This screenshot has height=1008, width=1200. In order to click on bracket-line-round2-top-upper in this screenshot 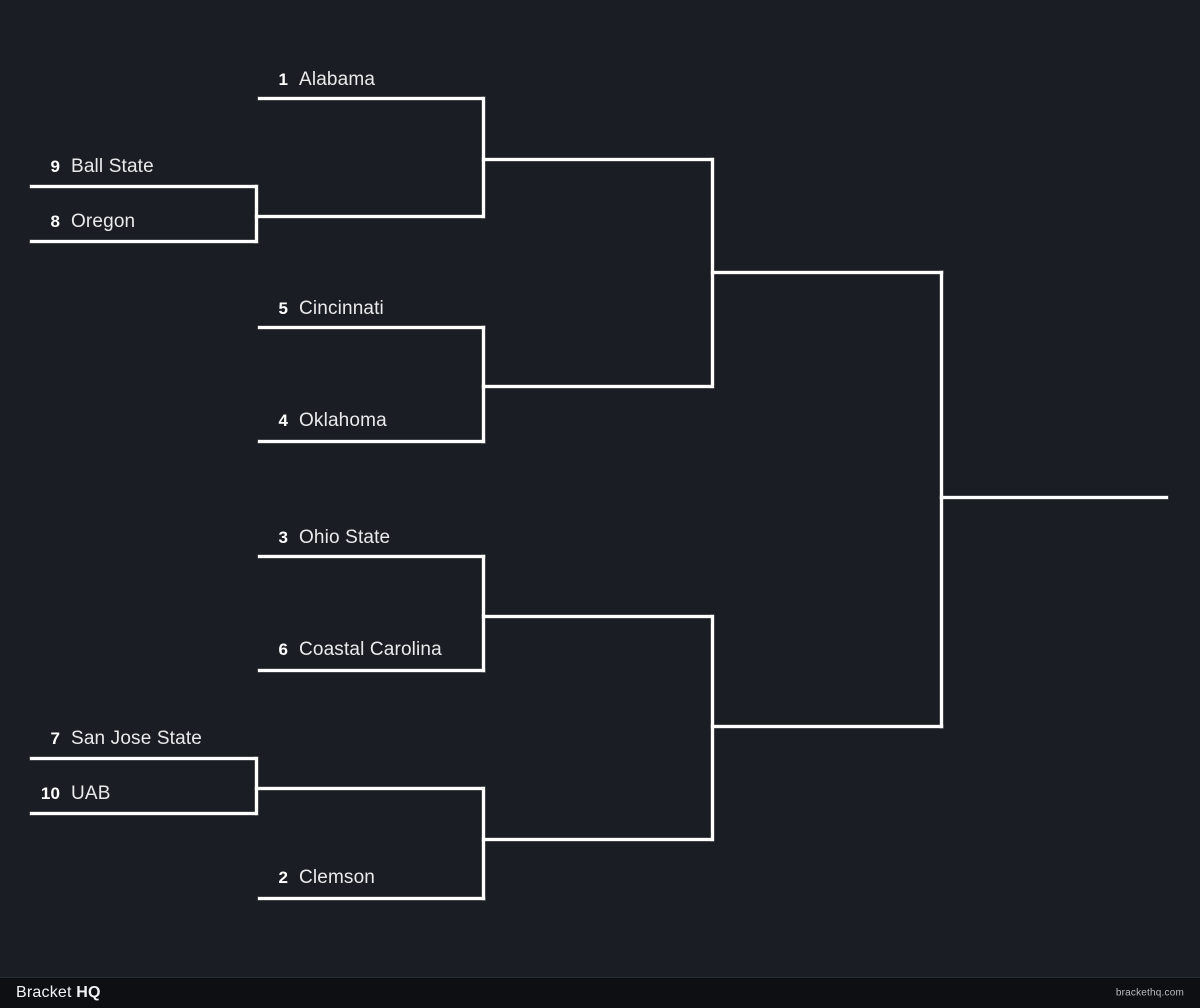, I will do `click(597, 159)`.